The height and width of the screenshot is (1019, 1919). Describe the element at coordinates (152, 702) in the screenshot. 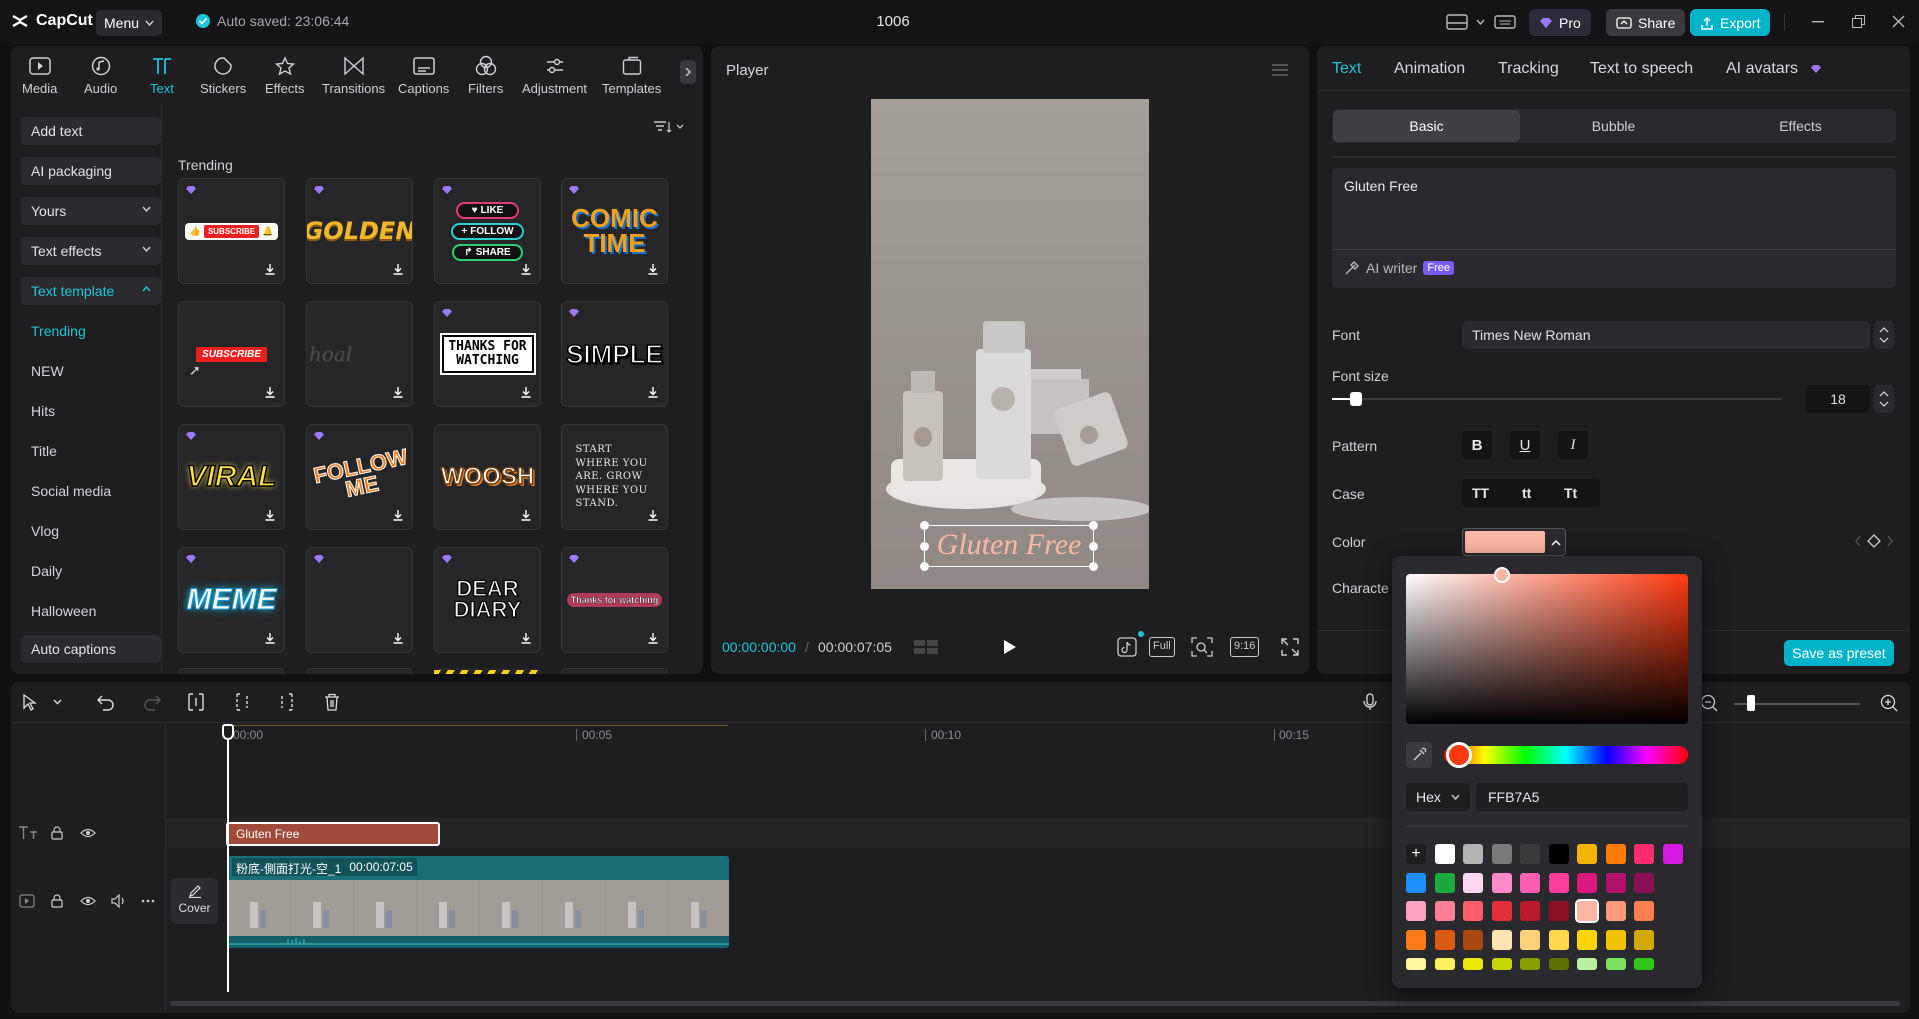

I see `redo-icon` at that location.